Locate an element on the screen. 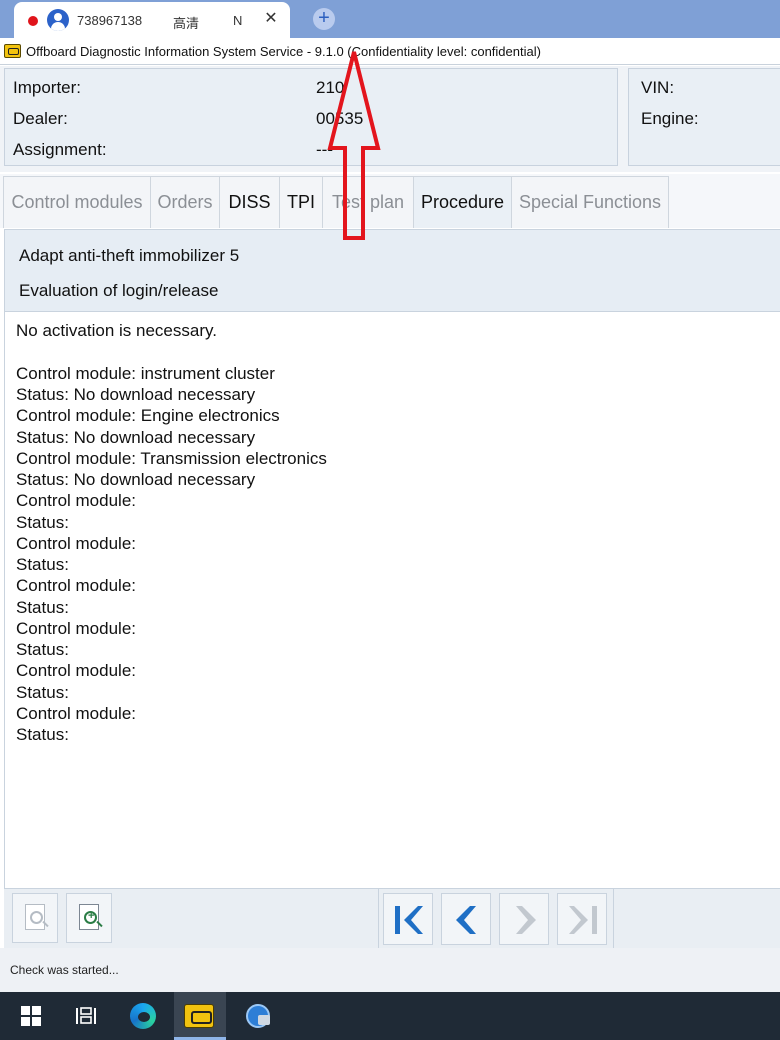  procedure-title: Adapt anti-theft immobilizer 5 is located at coordinates (129, 255).